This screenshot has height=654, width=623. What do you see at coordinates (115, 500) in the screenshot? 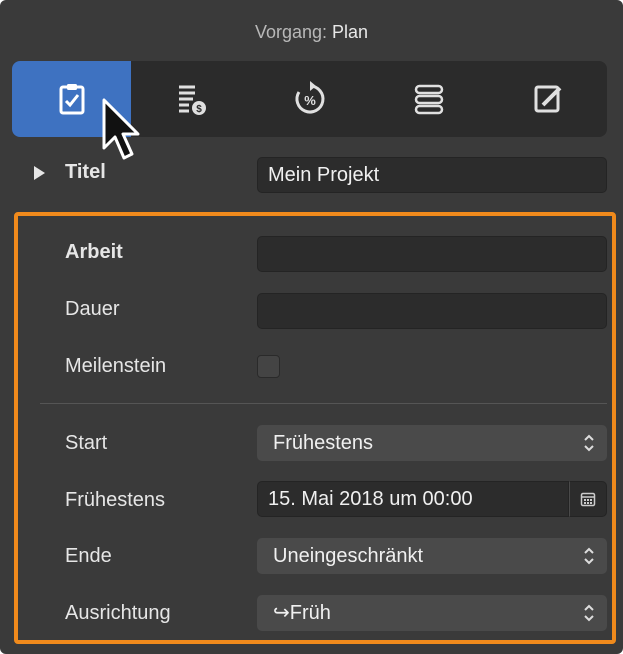
I see `fruehestens-label: Frühestens` at bounding box center [115, 500].